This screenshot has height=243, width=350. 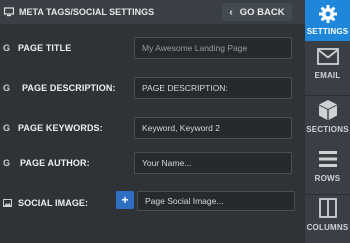 I want to click on panel-header: META TAGS/SOCIAL SETTINGS ‹ GO BACK, so click(x=152, y=12).